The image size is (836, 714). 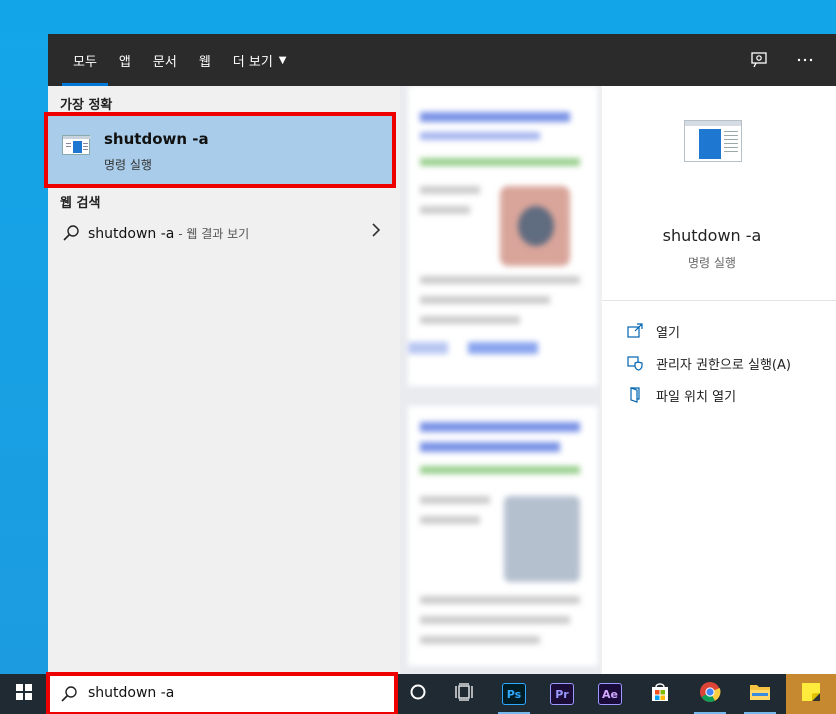 I want to click on run-command-icon, so click(x=76, y=145).